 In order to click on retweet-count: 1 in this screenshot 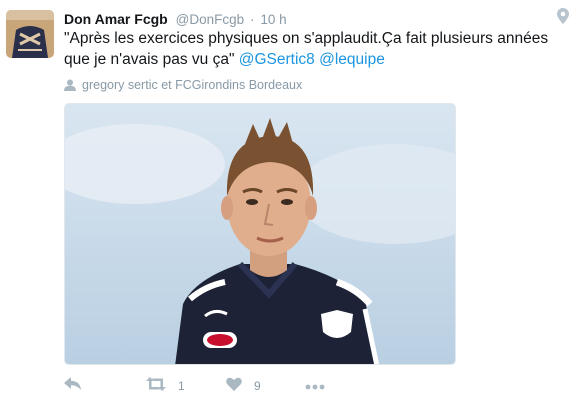, I will do `click(181, 386)`.